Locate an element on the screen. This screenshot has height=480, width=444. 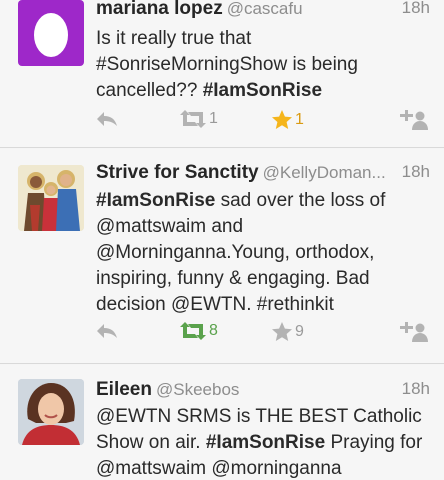
user-handle: @cascafu is located at coordinates (264, 9).